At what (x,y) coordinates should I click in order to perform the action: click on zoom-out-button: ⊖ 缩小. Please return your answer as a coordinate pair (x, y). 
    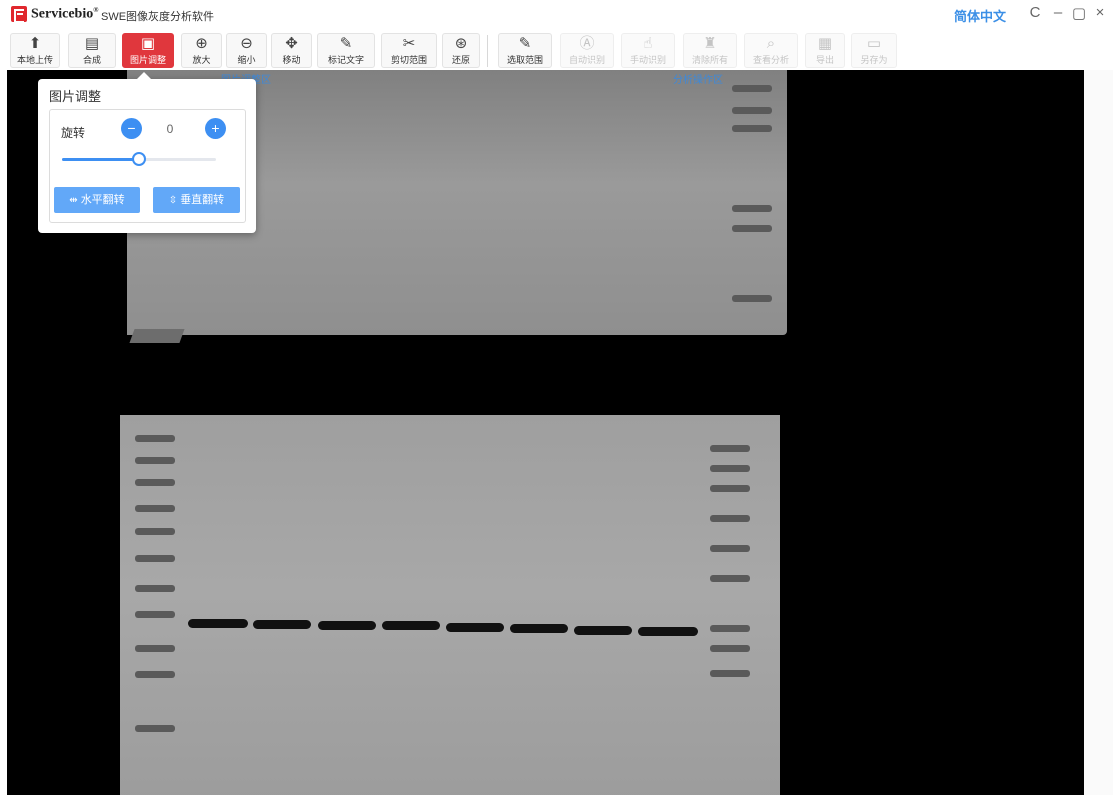
    Looking at the image, I should click on (246, 50).